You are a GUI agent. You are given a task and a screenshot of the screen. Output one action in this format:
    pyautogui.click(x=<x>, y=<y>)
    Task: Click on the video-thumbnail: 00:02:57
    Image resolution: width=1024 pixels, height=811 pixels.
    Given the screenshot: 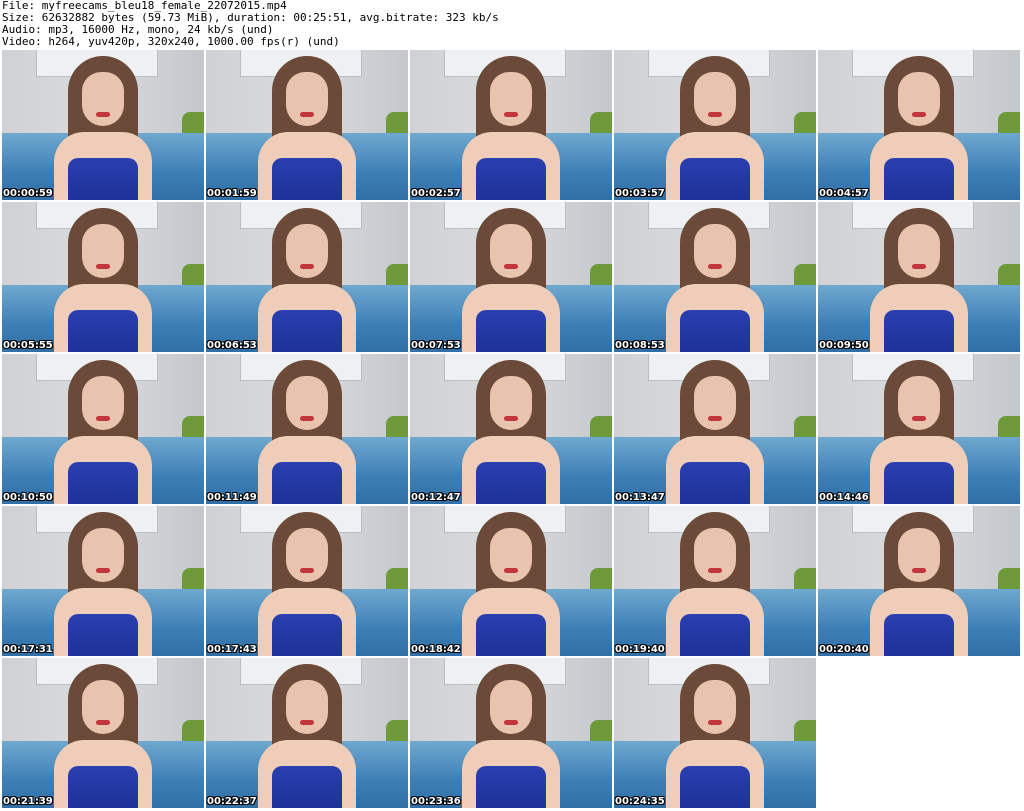 What is the action you would take?
    pyautogui.click(x=511, y=125)
    